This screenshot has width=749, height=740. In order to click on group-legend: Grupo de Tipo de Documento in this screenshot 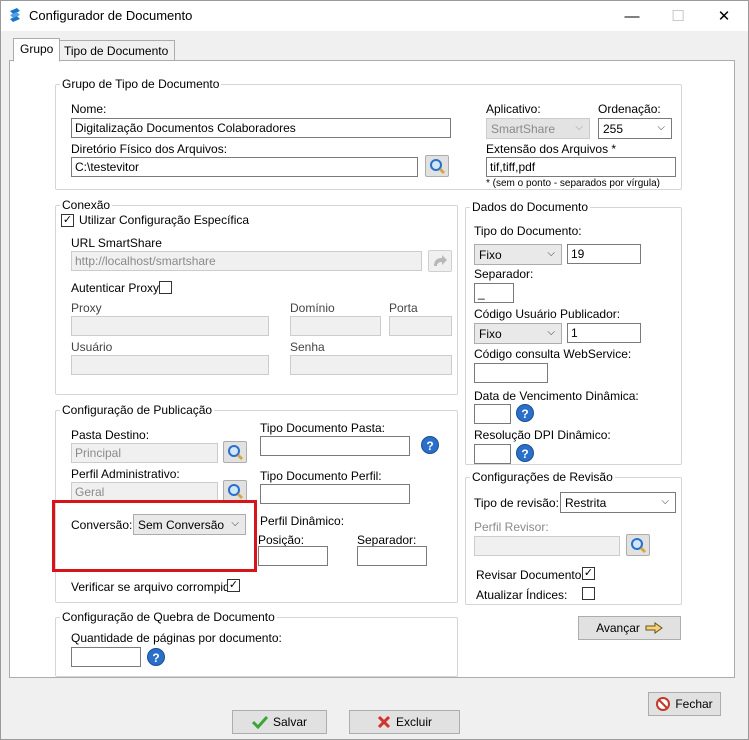, I will do `click(141, 84)`.